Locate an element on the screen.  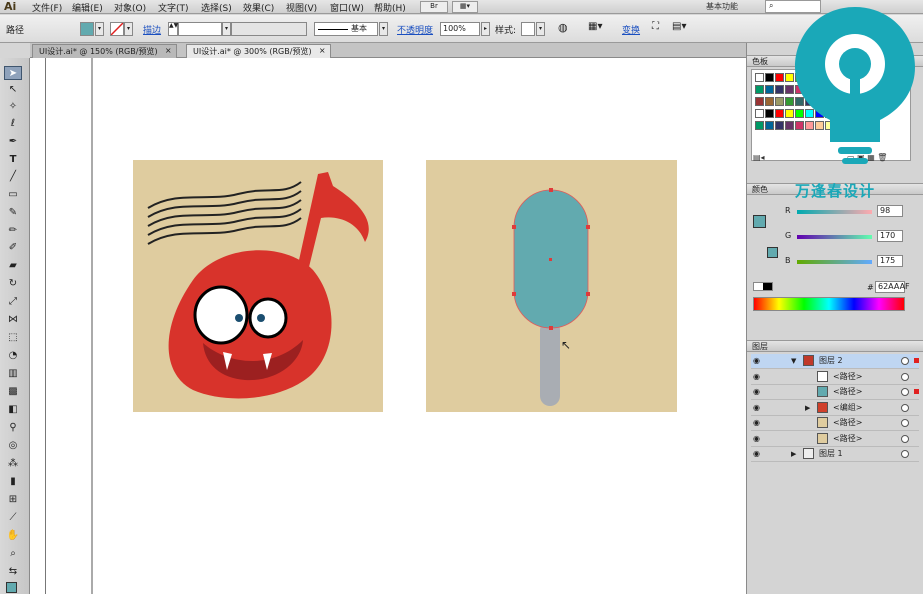
menu-effect: 效果(C) is located at coordinates (258, 7).